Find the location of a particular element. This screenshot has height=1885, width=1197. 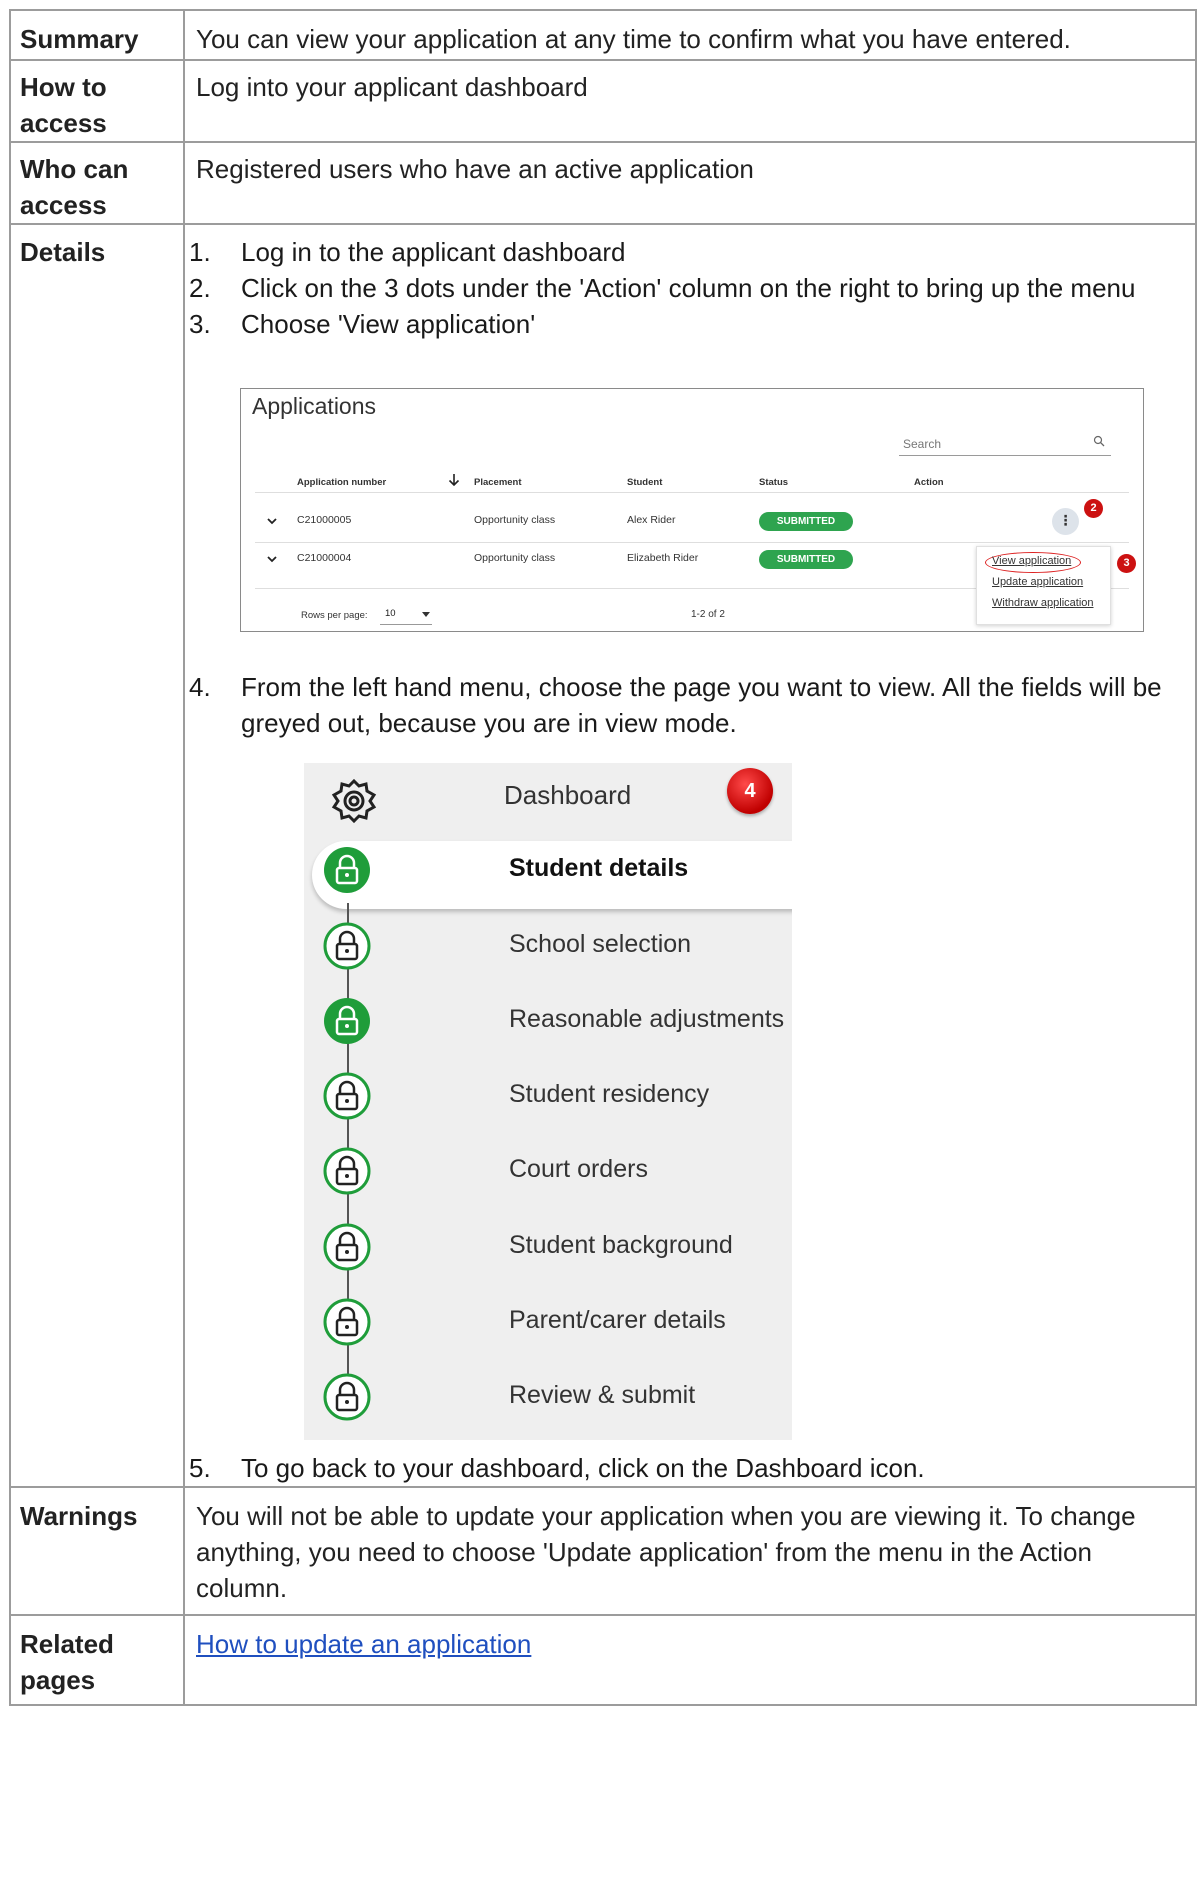

step-1-text: Log in to the applicant dashboard is located at coordinates (433, 252).